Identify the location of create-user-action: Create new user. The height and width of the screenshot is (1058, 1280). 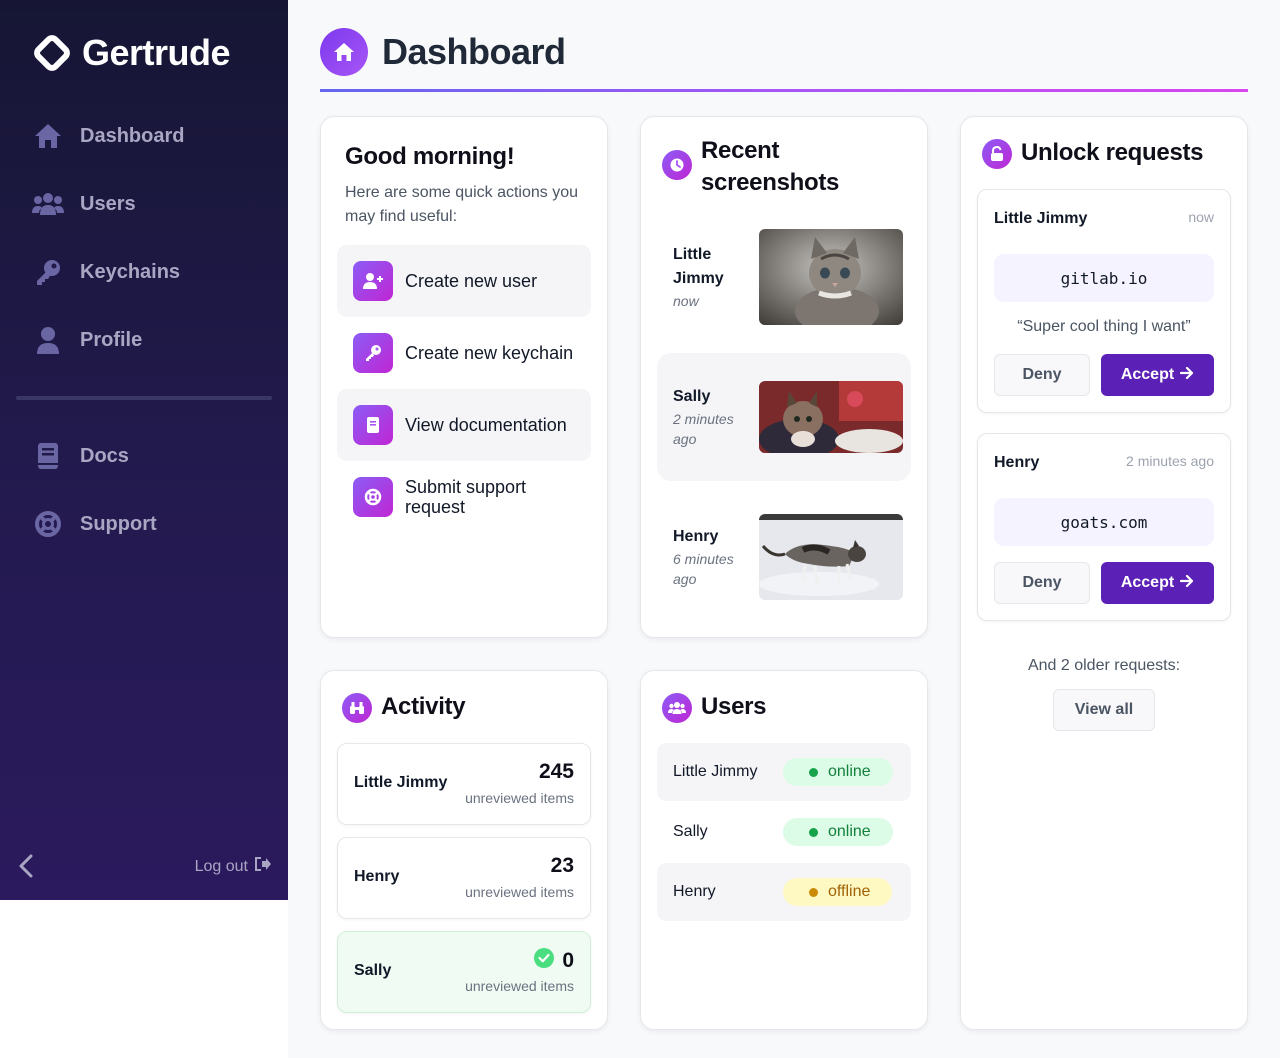
(464, 281).